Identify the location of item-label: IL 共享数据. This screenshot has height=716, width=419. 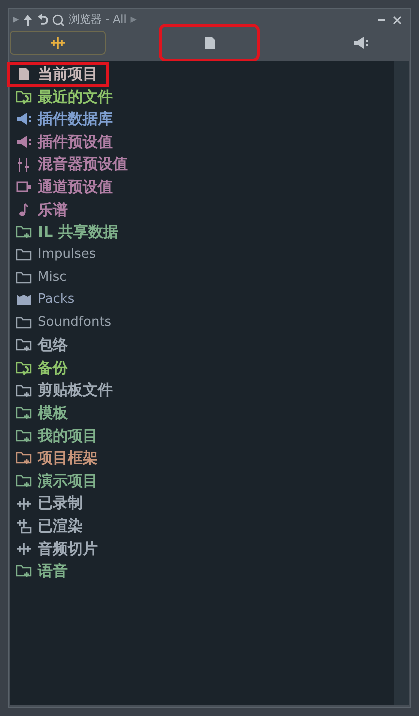
(78, 233).